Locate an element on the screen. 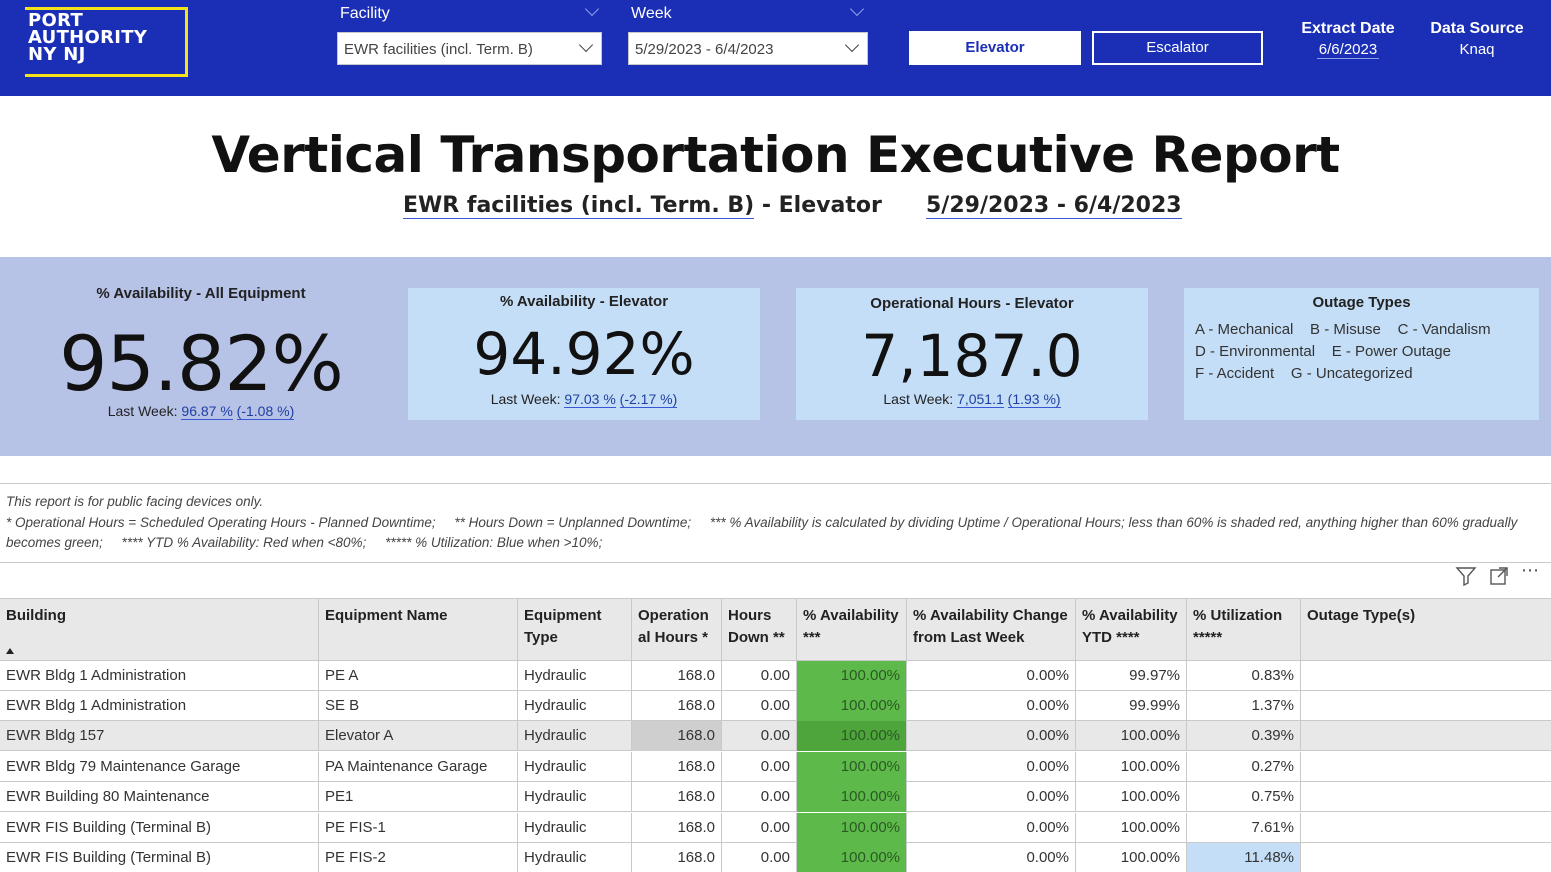 This screenshot has width=1551, height=872. data-source-label: Data Source is located at coordinates (1477, 28).